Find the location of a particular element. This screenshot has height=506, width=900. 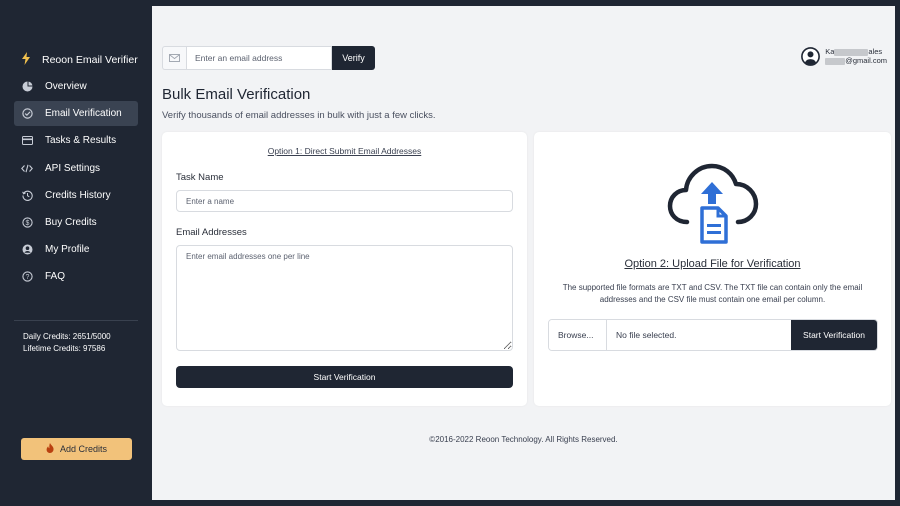

sidebar-item-my-profile: My Profile is located at coordinates (76, 249).